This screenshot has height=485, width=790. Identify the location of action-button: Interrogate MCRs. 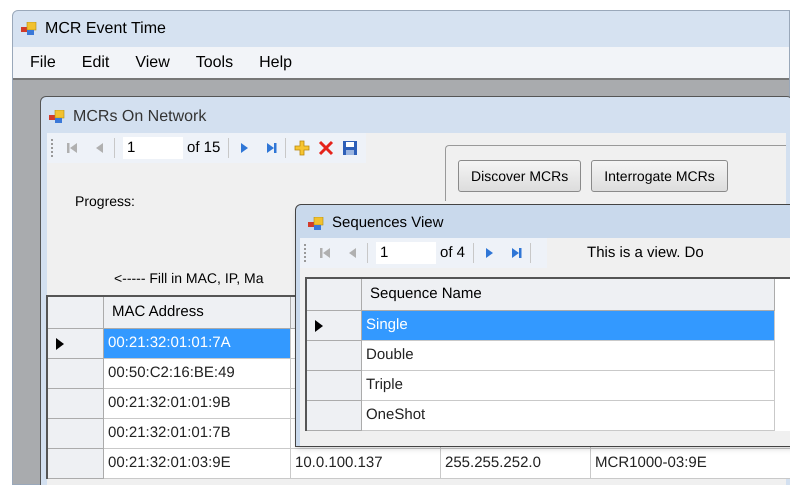
(659, 176).